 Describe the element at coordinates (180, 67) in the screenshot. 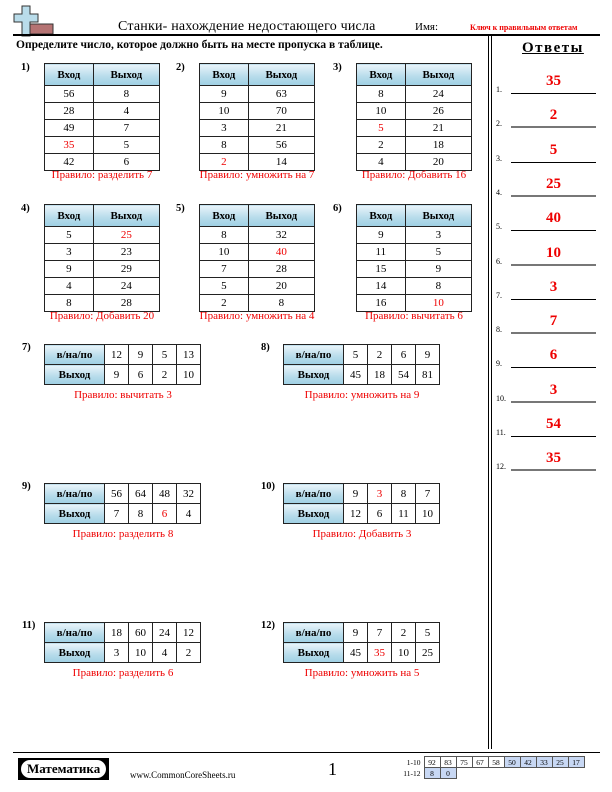

I see `problem-number: 2)` at that location.